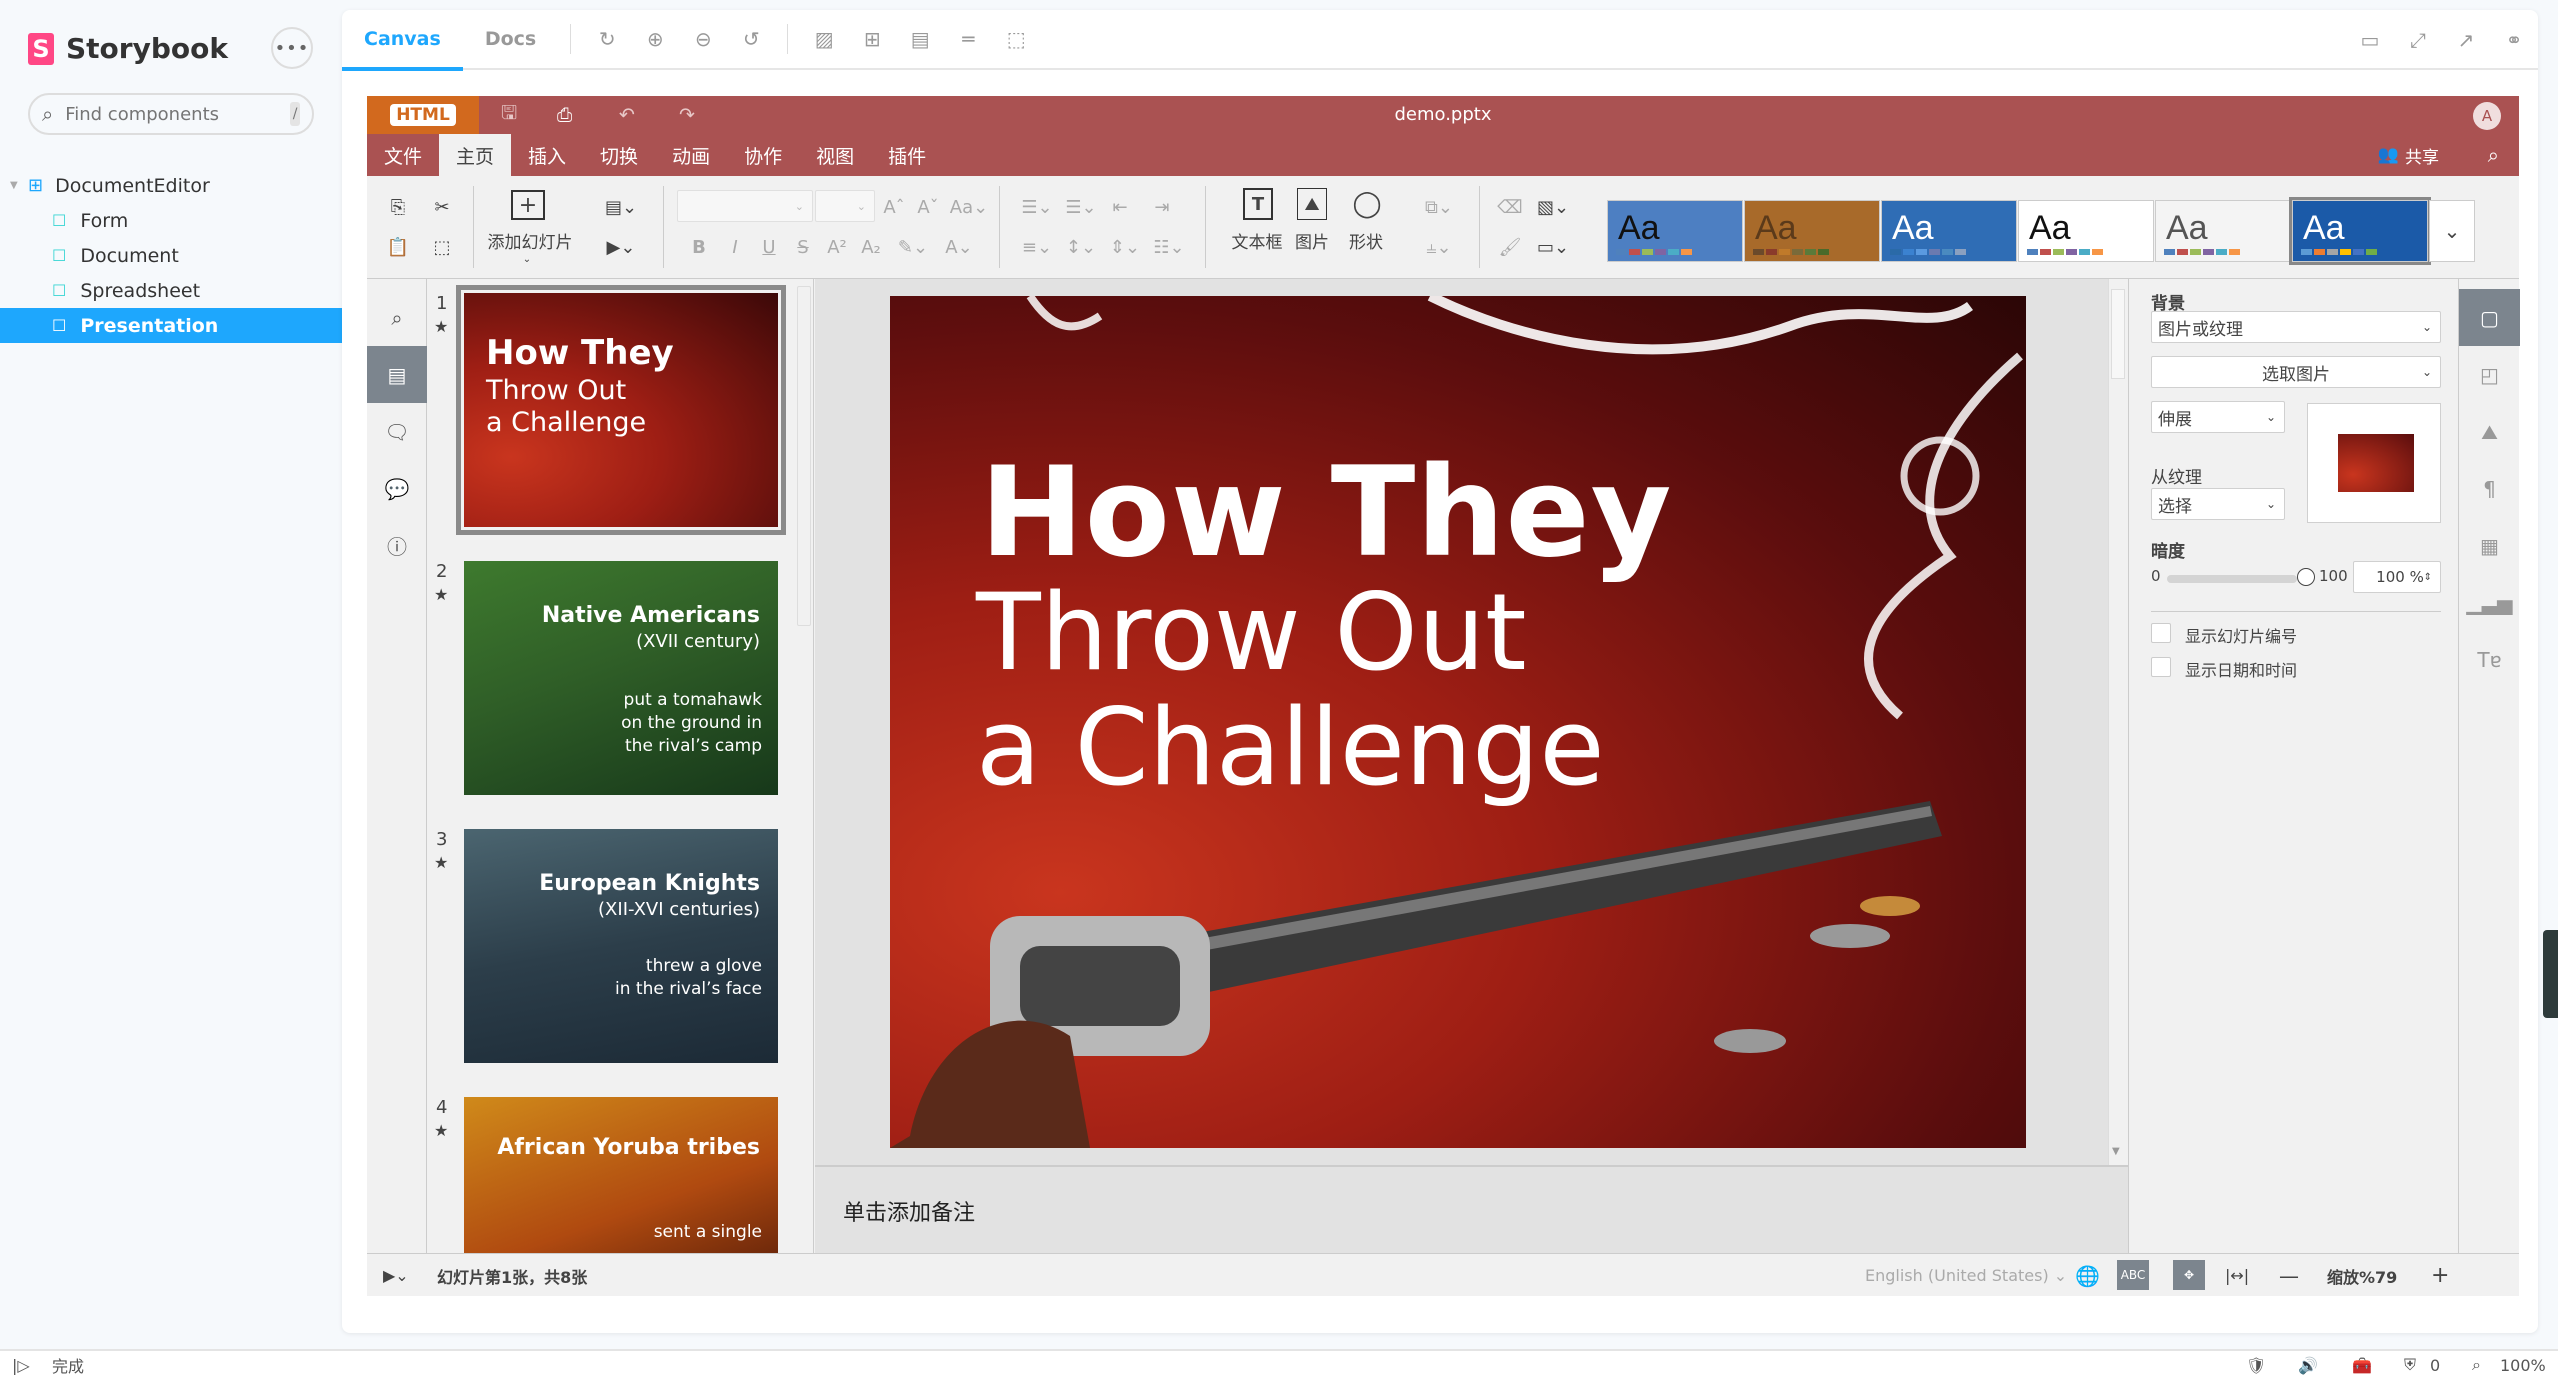  Describe the element at coordinates (1312, 204) in the screenshot. I see `image-icon: ⛰` at that location.